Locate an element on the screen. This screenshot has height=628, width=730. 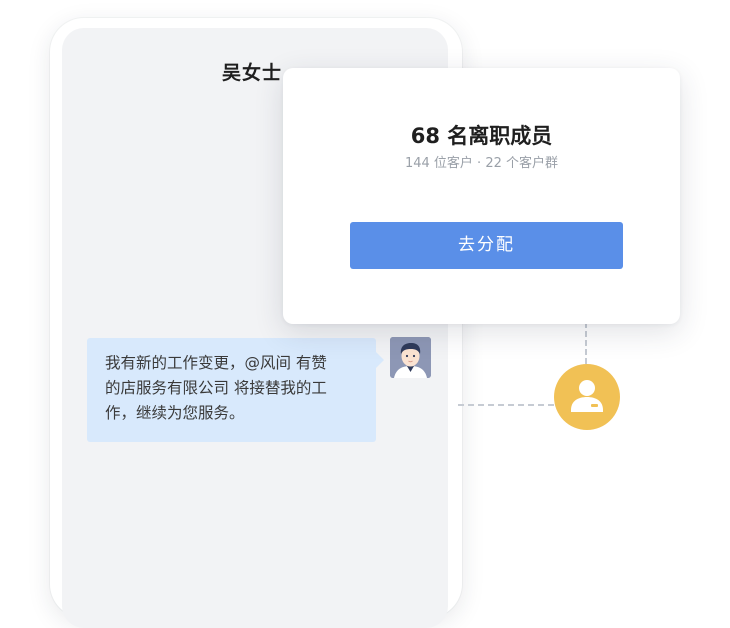
card-title: 68 名离职成员 is located at coordinates (481, 136).